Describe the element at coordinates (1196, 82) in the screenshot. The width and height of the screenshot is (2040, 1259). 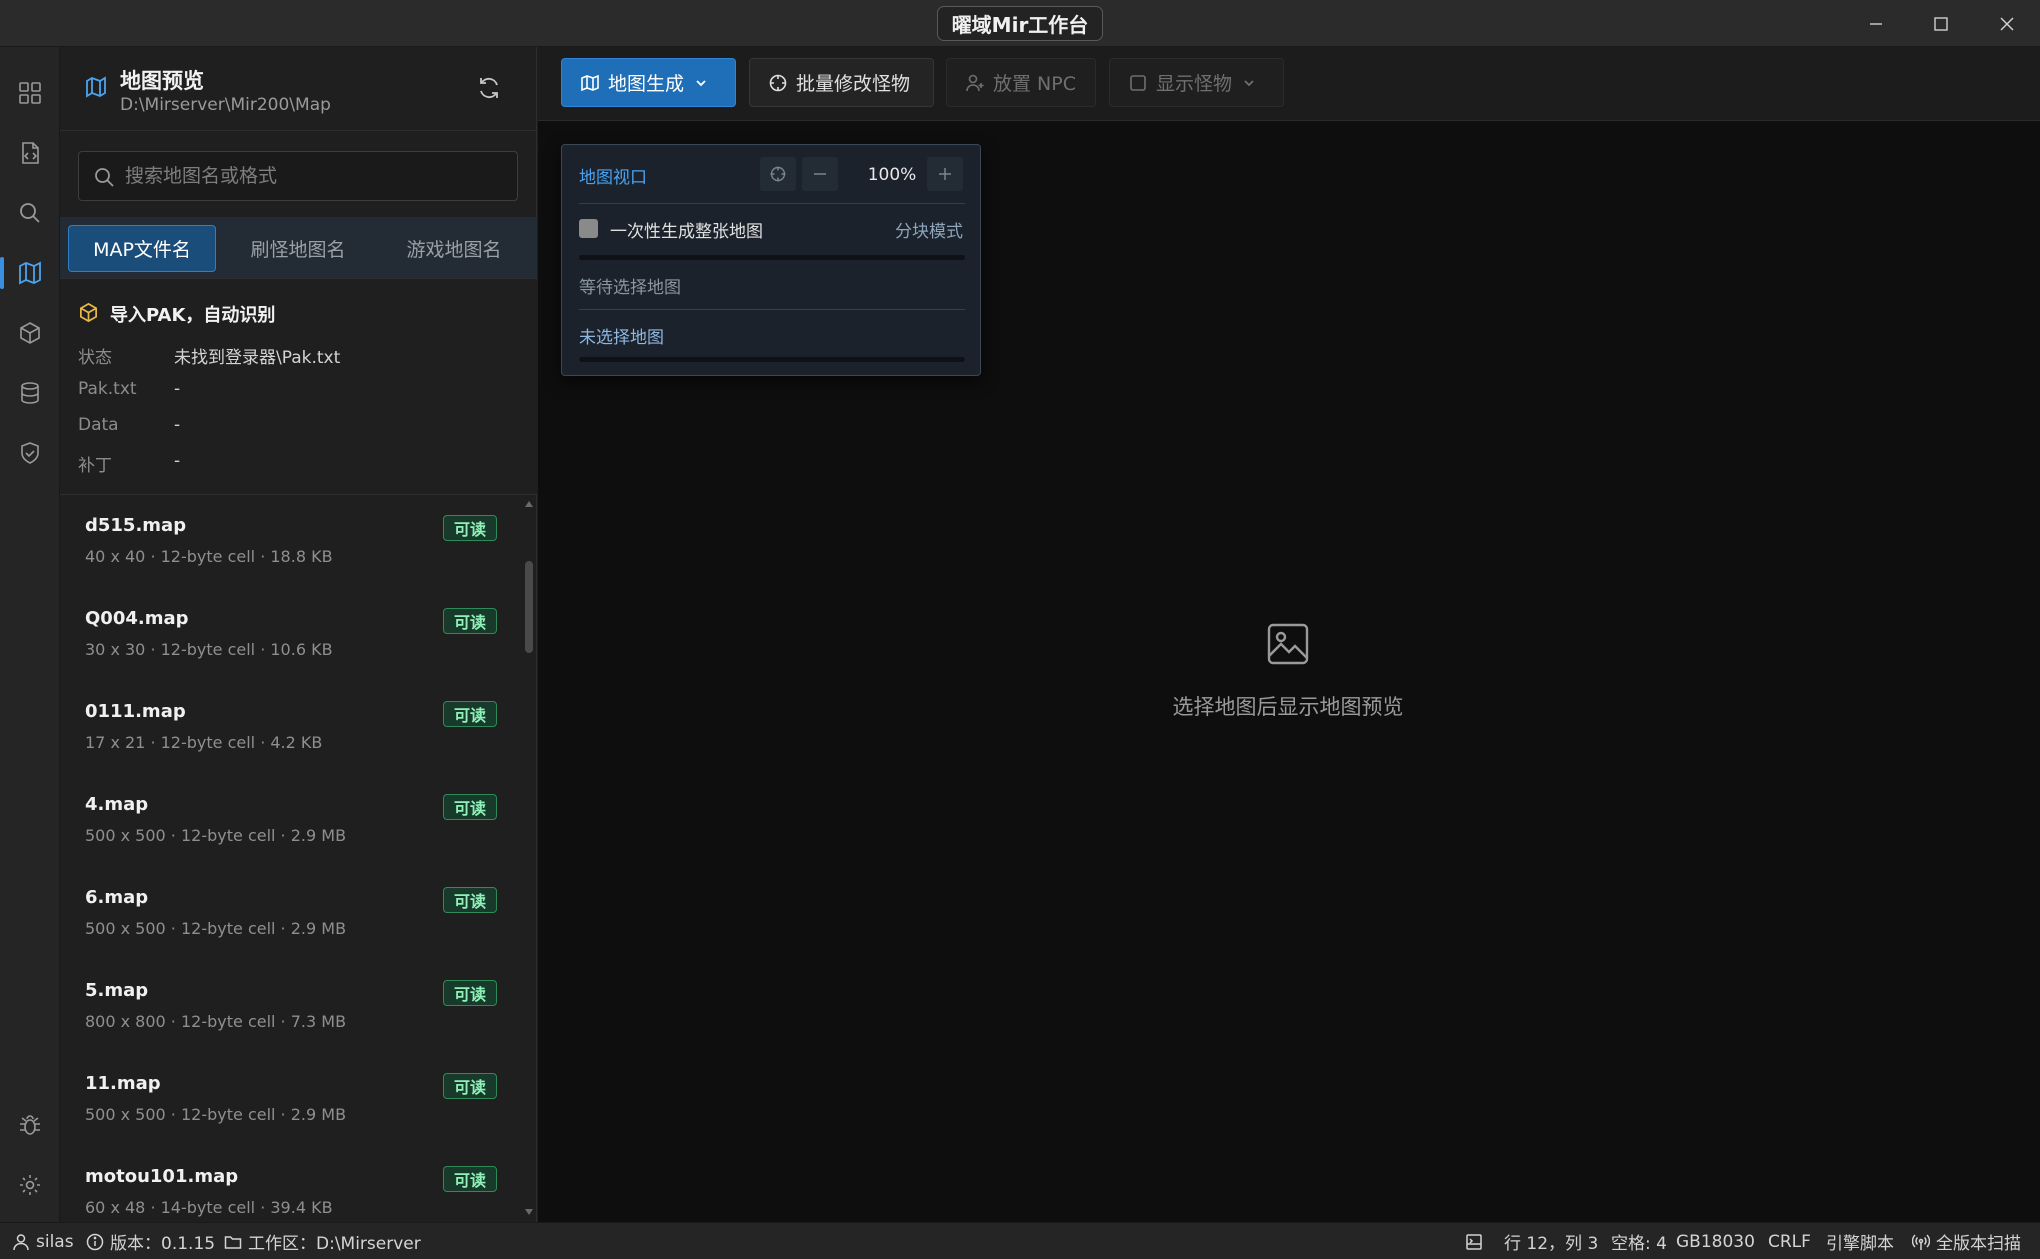
I see `show-monsters-toggle: 显示怪物` at that location.